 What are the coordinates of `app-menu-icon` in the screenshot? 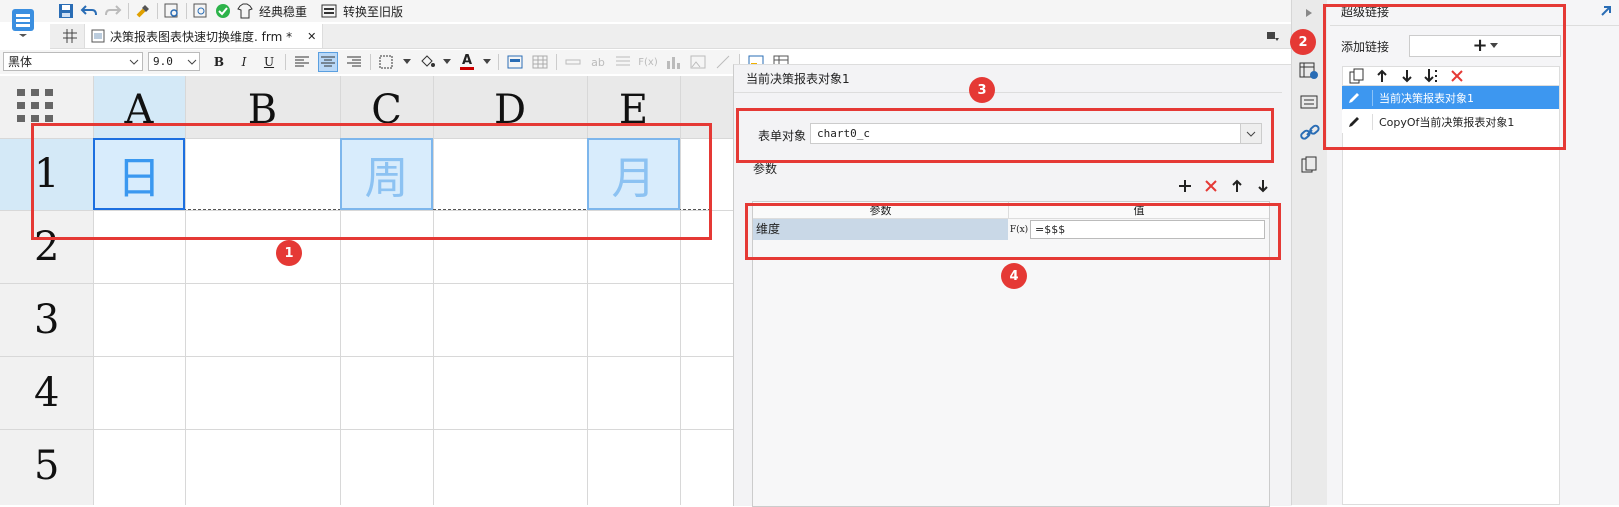 It's located at (23, 22).